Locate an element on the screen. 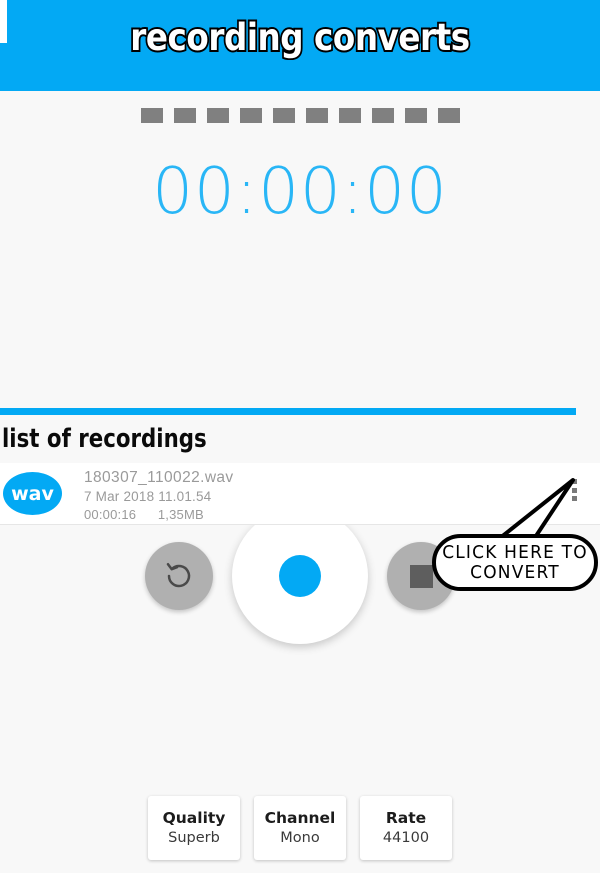 The width and height of the screenshot is (600, 873). callout-line-2: CONVERT is located at coordinates (515, 572).